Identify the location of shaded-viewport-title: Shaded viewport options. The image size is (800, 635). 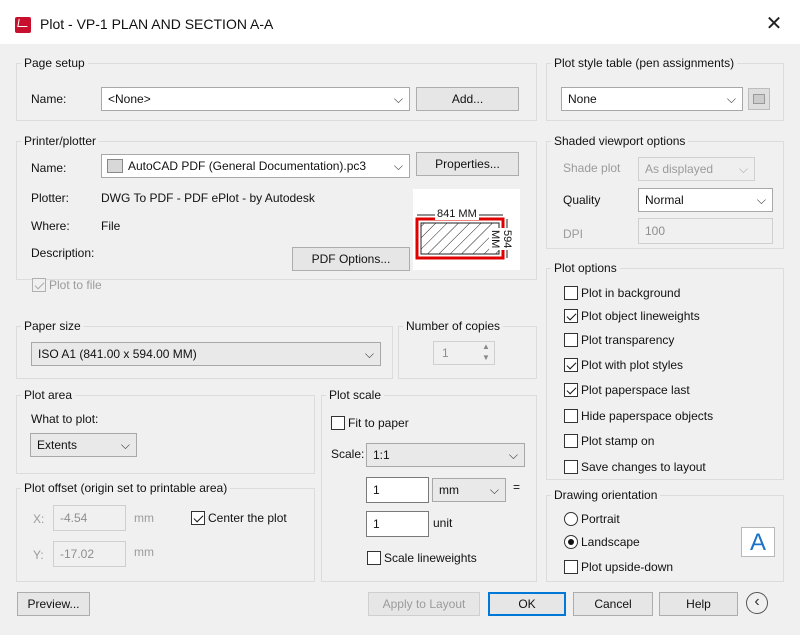
(620, 141).